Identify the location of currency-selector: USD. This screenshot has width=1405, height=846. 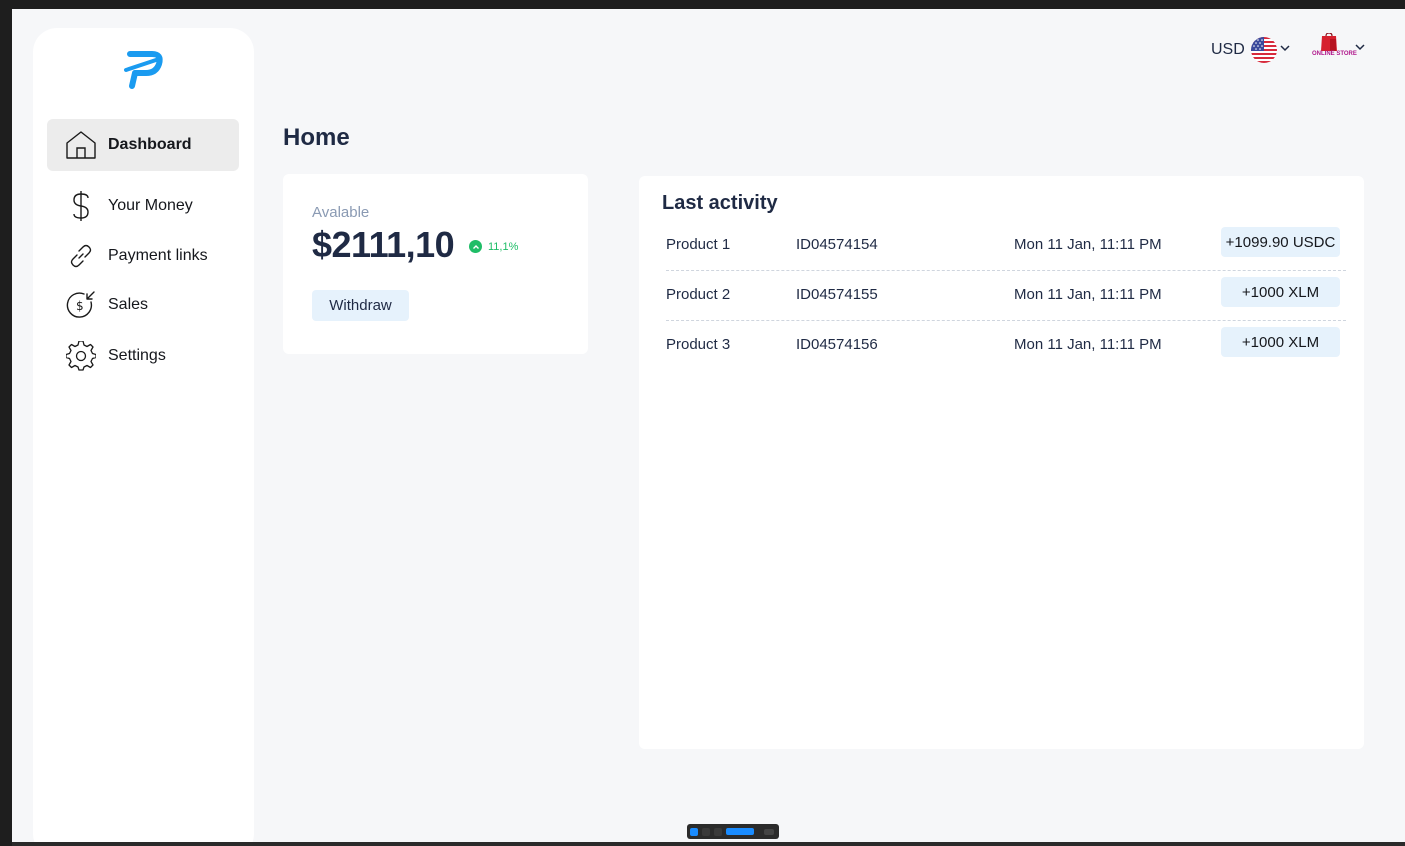
(1251, 50).